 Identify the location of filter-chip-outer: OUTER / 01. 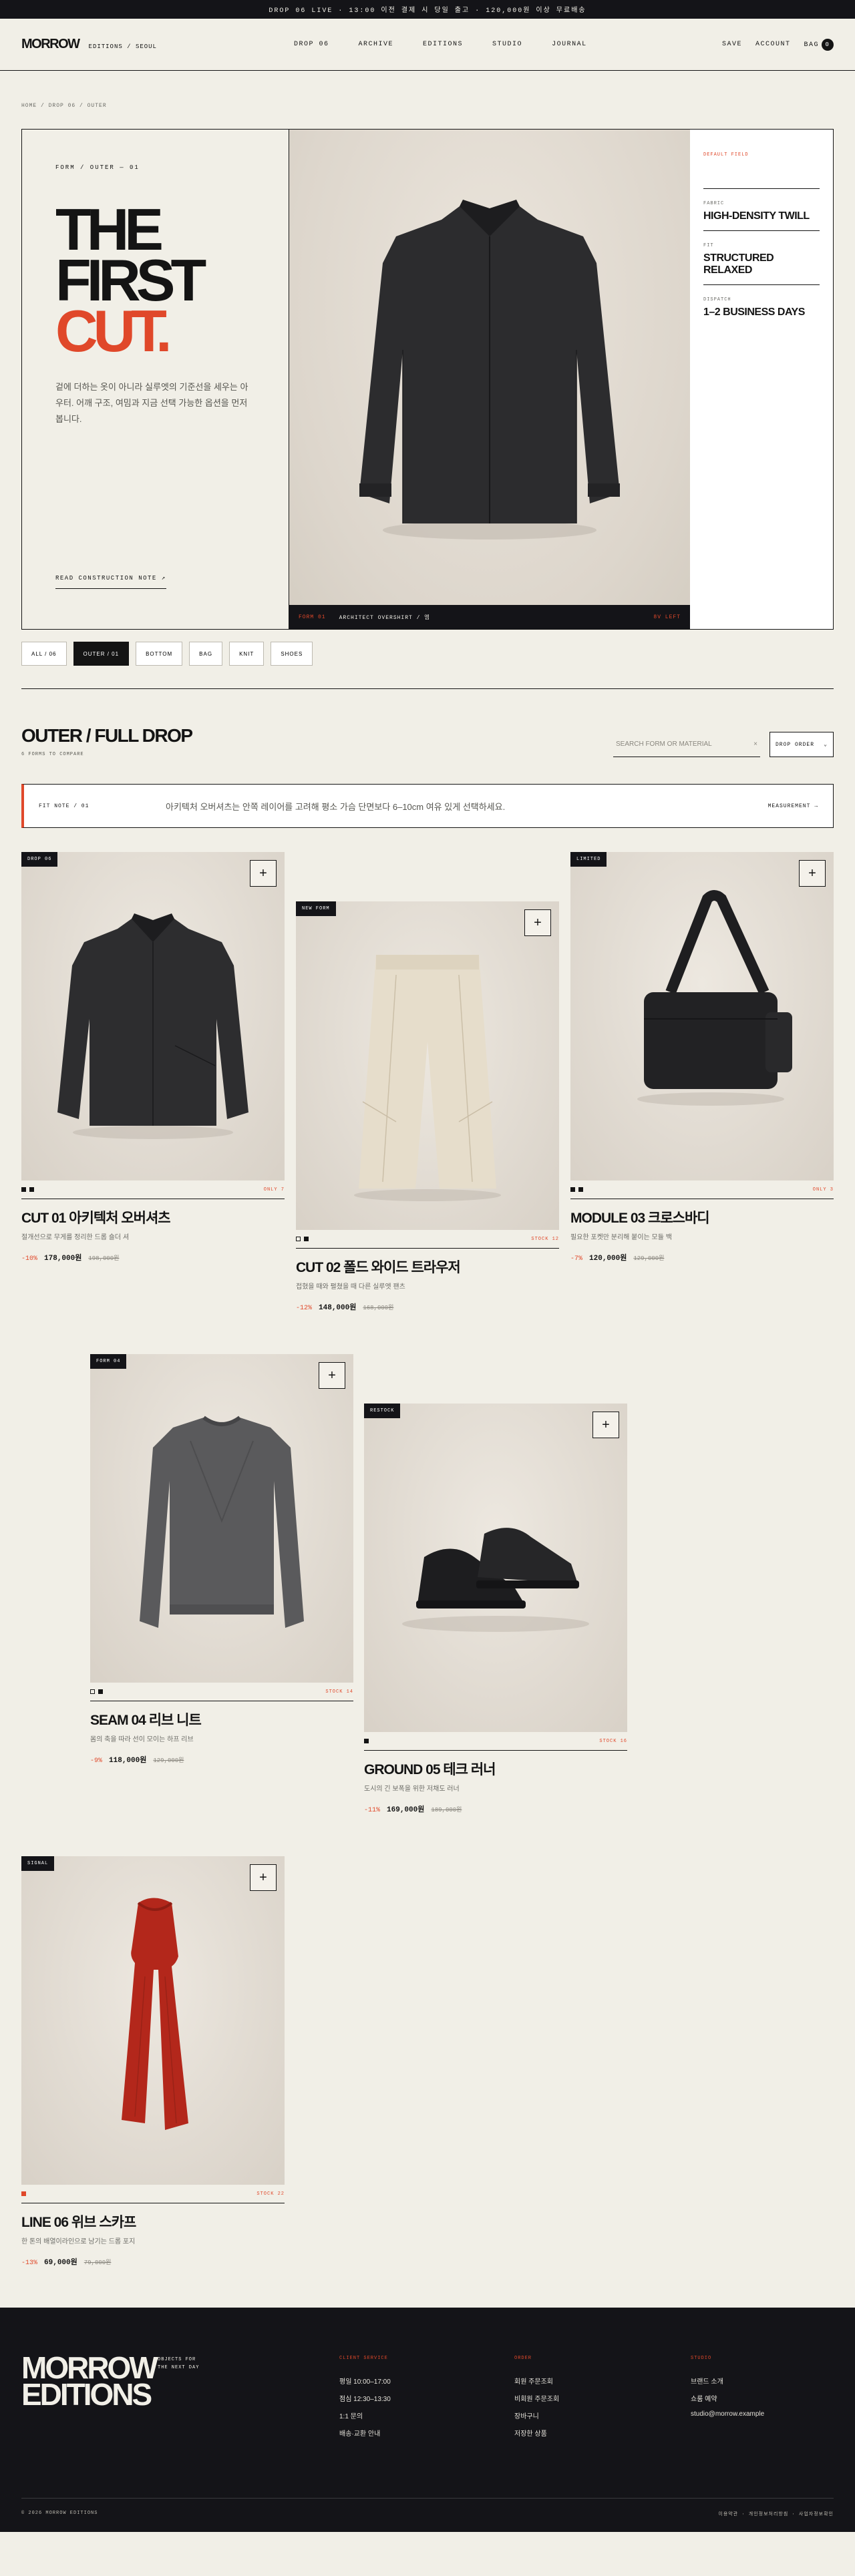
(101, 654).